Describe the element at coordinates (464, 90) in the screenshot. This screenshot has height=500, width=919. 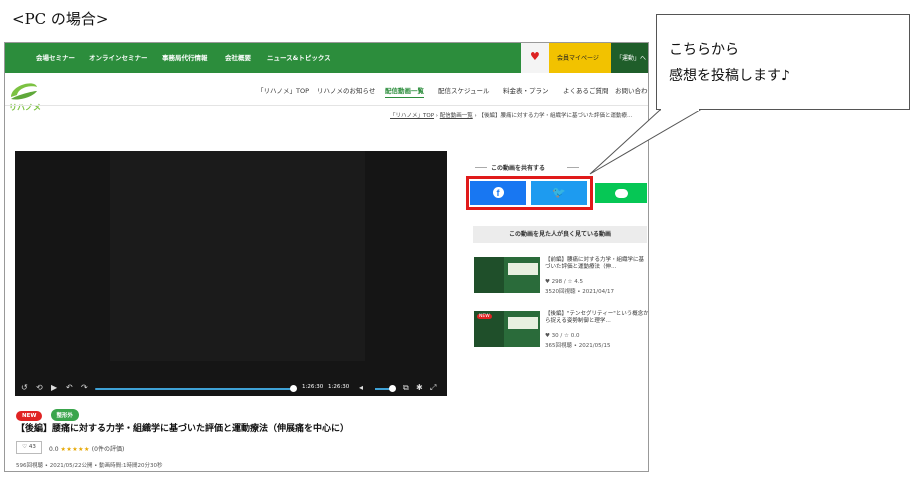
I see `subnav-item-schedule: 配信スケジュール` at that location.